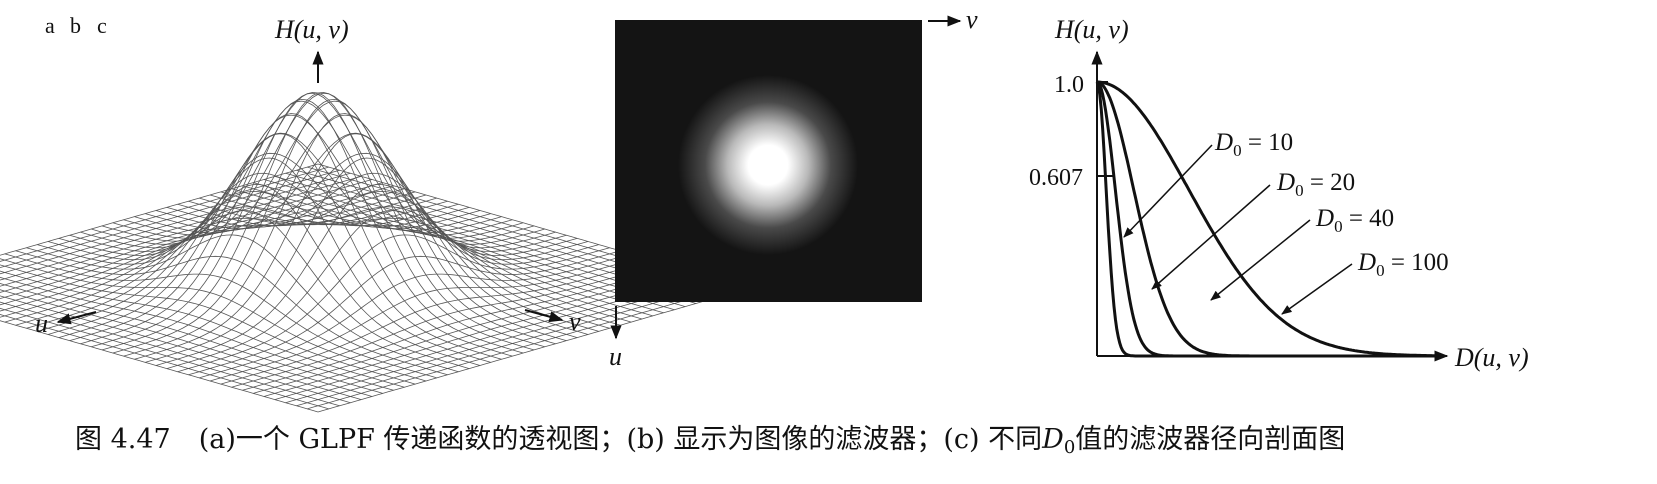 Image resolution: width=1657 pixels, height=484 pixels. Describe the element at coordinates (785, 439) in the screenshot. I see `caption-part-b: (b) 显示为图像的滤波器；` at that location.